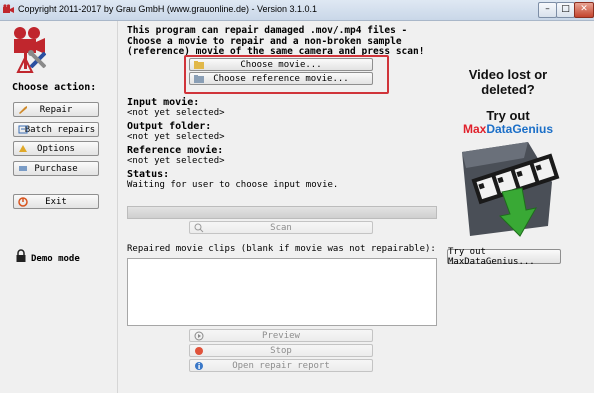  What do you see at coordinates (533, 129) in the screenshot?
I see `brand-genius: Genius` at bounding box center [533, 129].